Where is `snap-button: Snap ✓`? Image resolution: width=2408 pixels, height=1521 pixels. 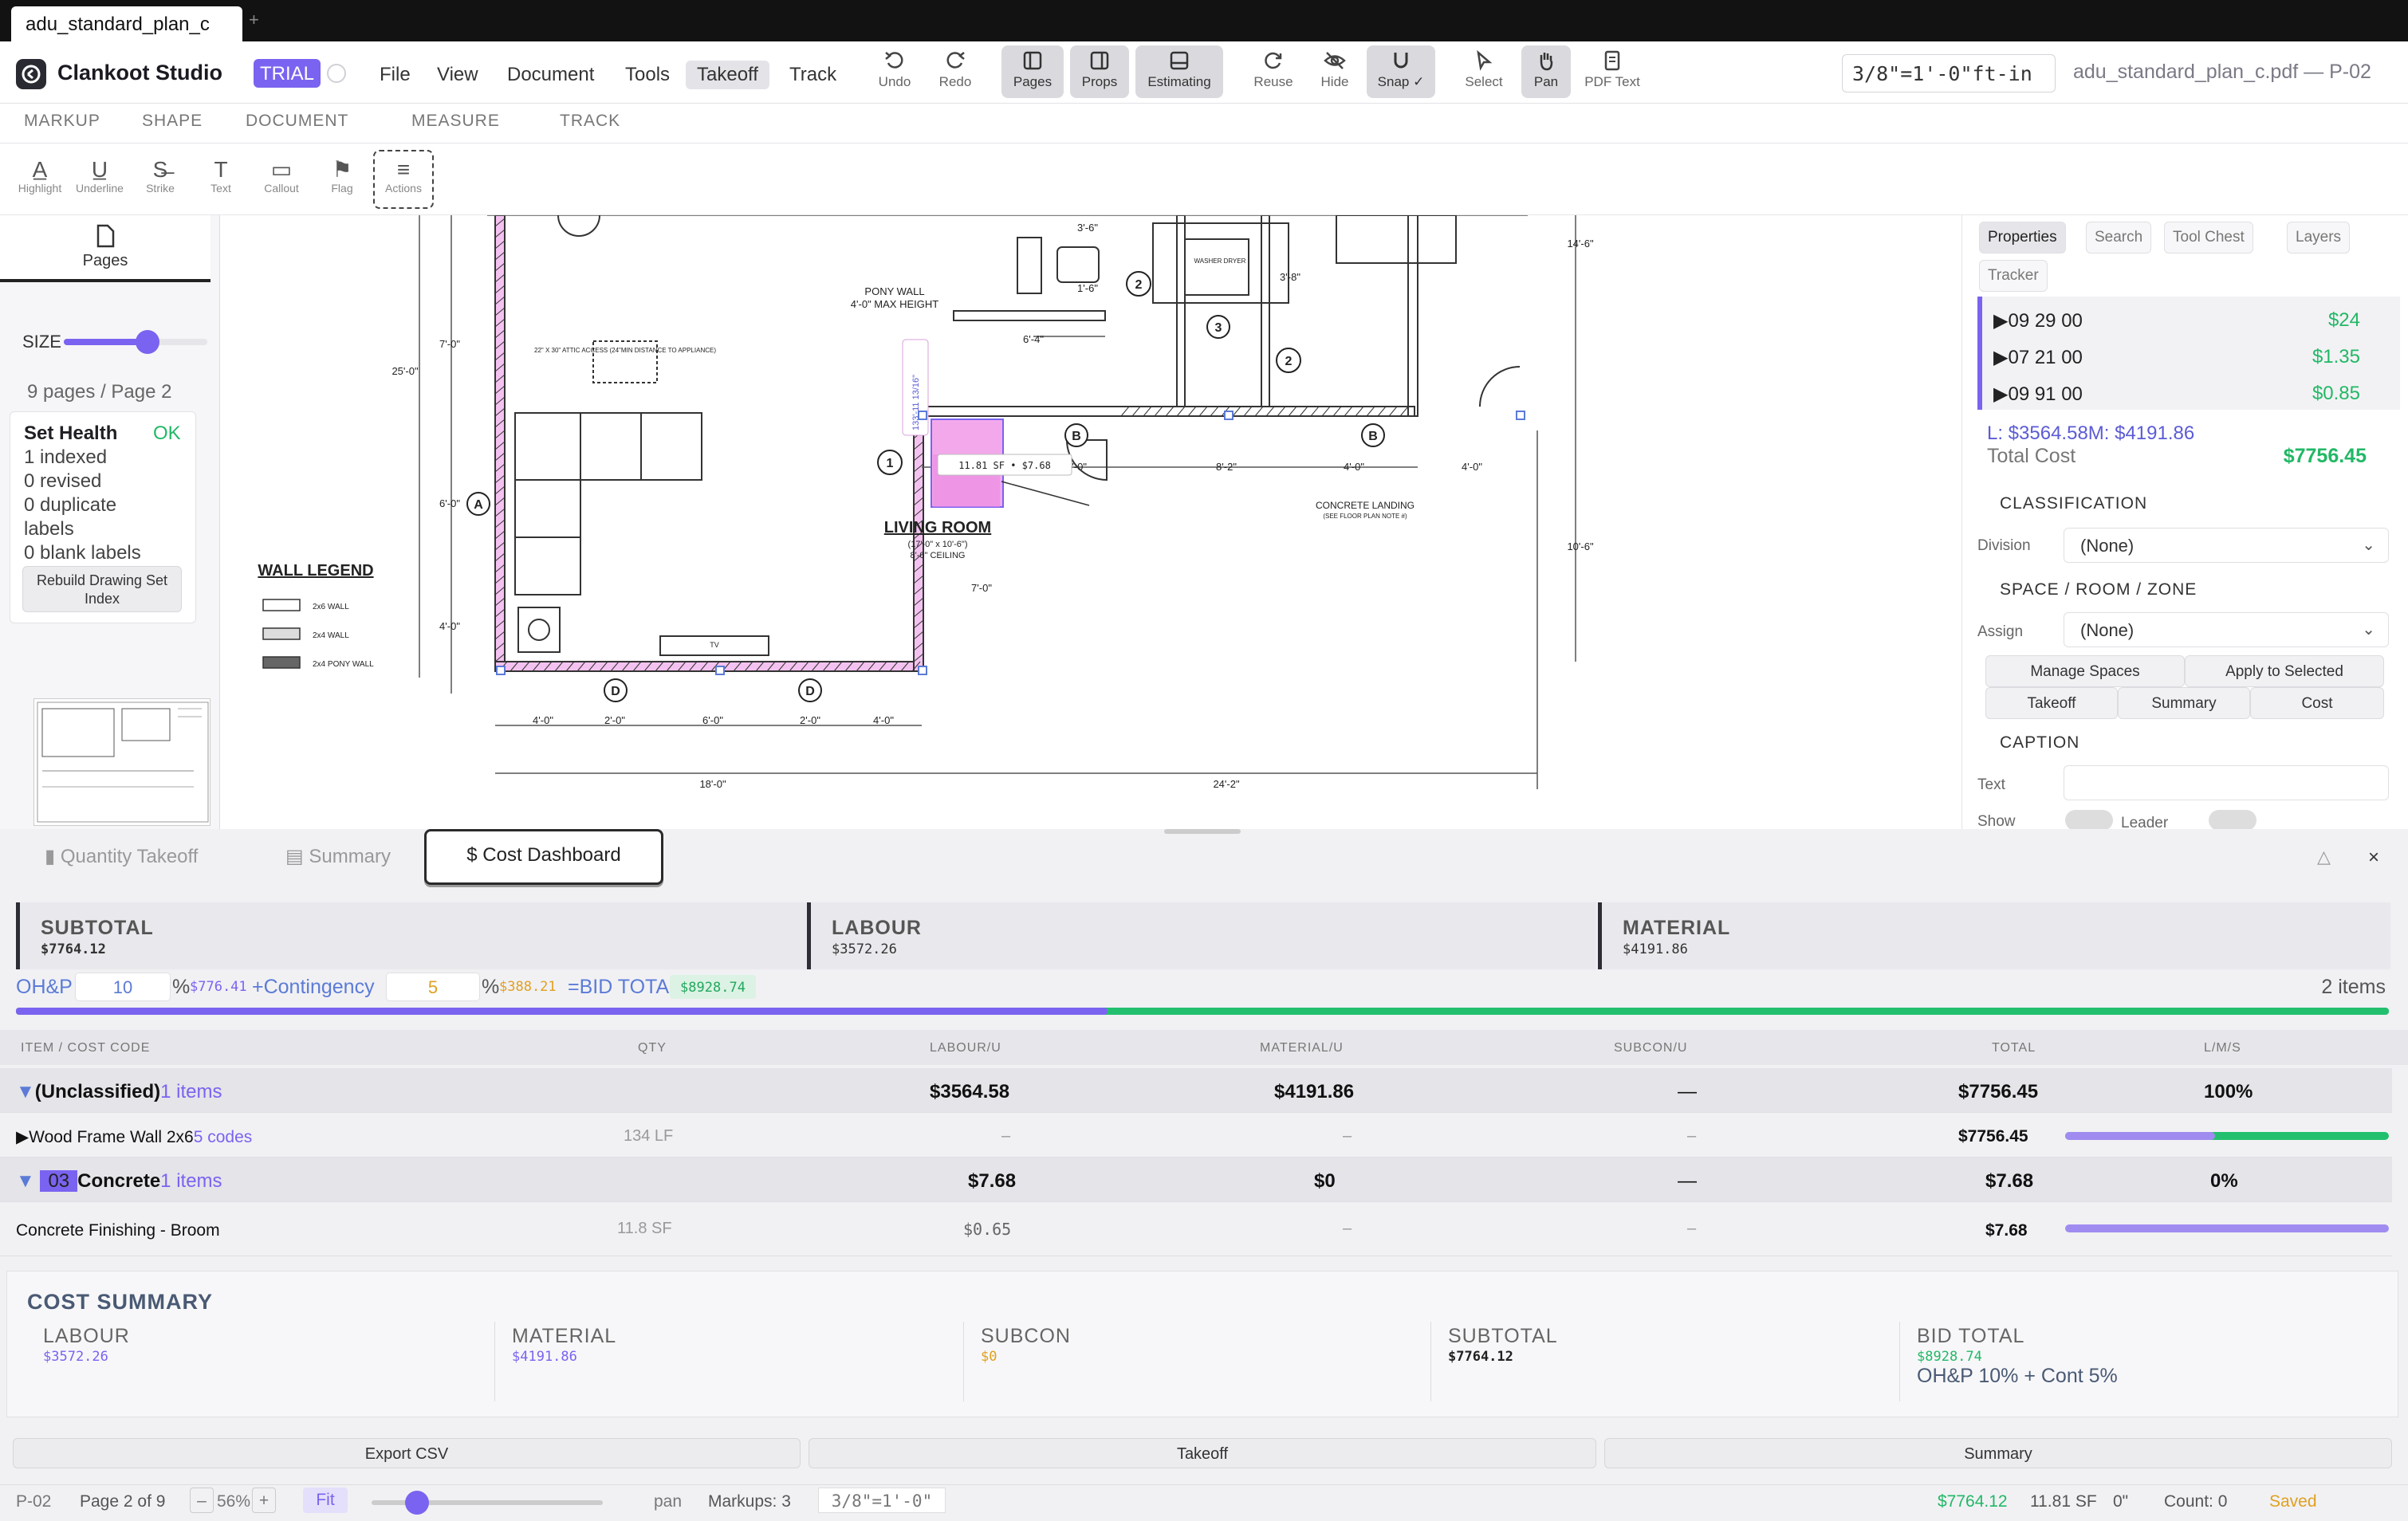 snap-button: Snap ✓ is located at coordinates (1401, 71).